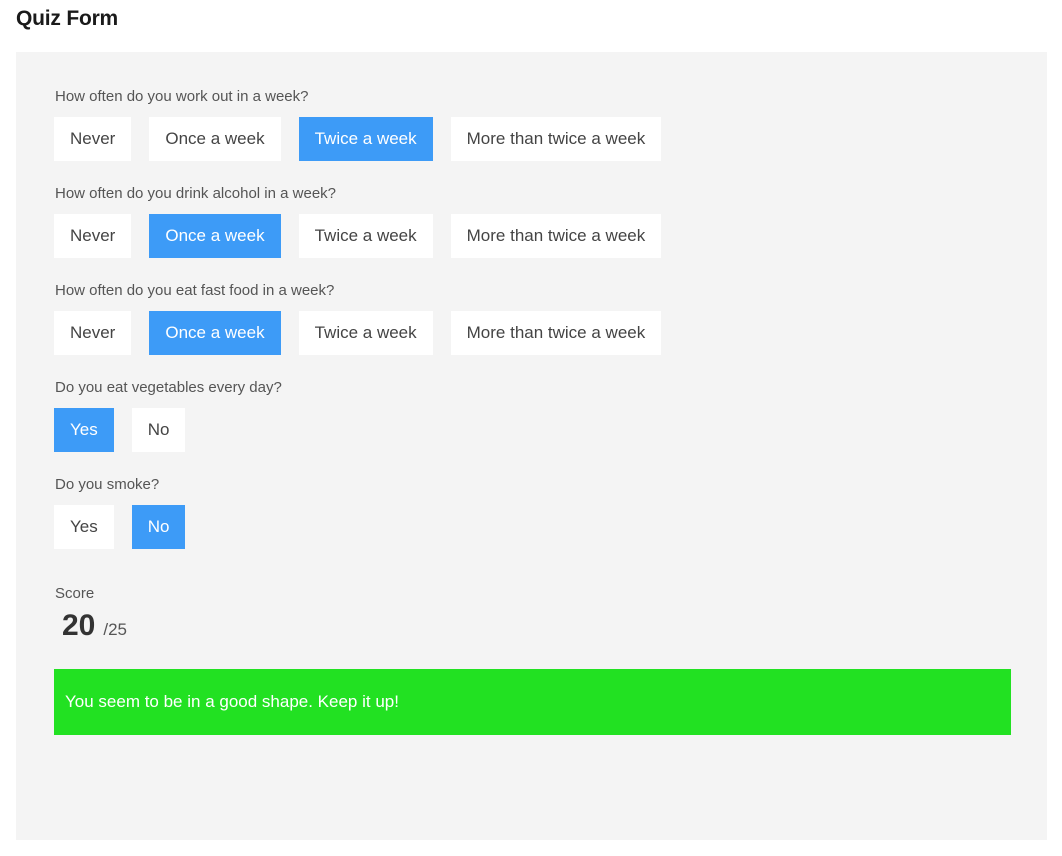  Describe the element at coordinates (115, 629) in the screenshot. I see `score-total: /25` at that location.